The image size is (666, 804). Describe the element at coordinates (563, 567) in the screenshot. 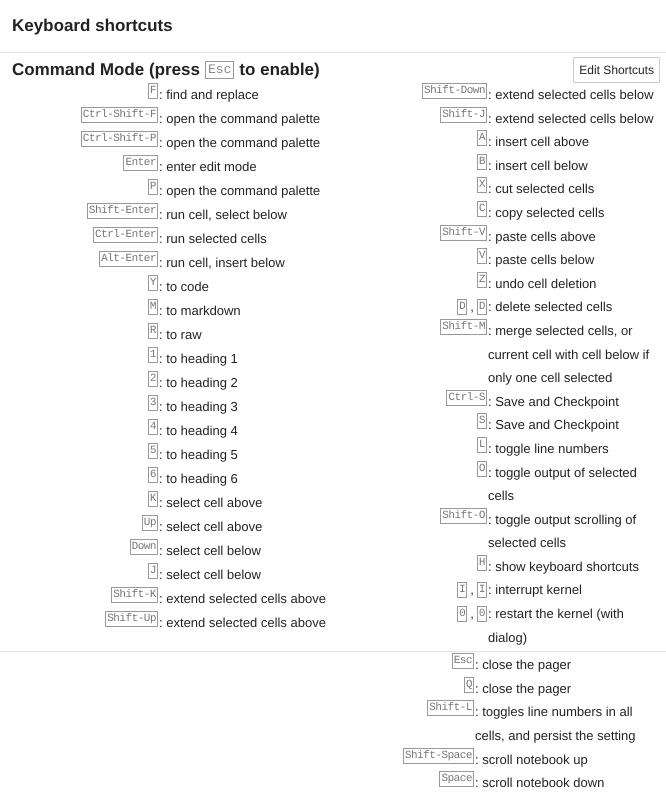

I see `shortcut-description: : show keyboard shortcuts` at that location.